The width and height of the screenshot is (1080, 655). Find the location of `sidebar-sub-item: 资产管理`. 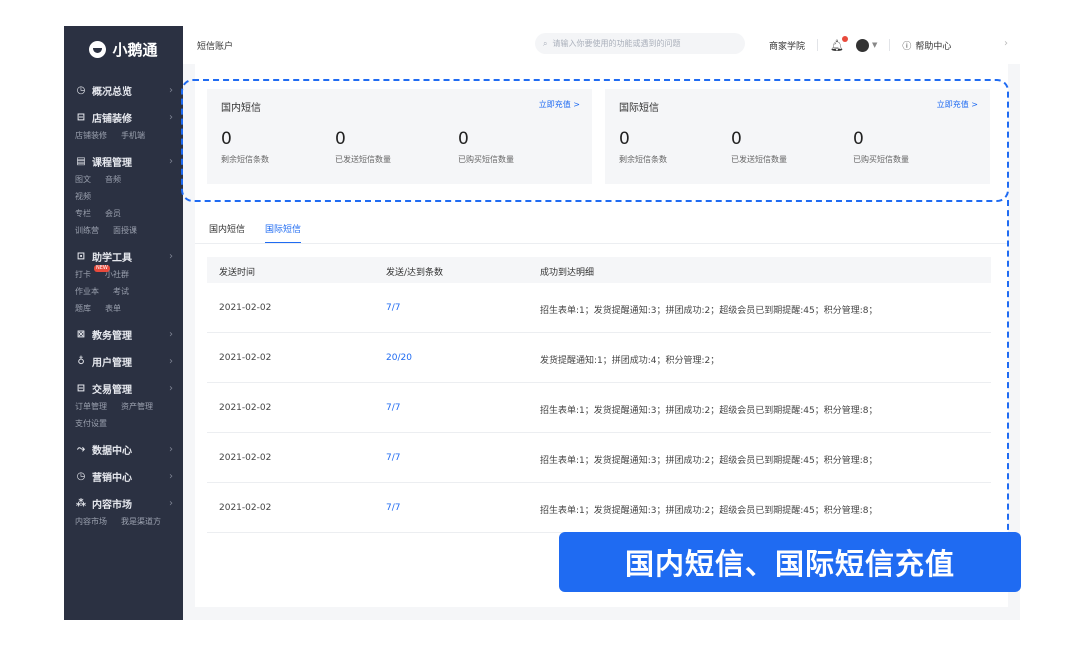

sidebar-sub-item: 资产管理 is located at coordinates (137, 406).